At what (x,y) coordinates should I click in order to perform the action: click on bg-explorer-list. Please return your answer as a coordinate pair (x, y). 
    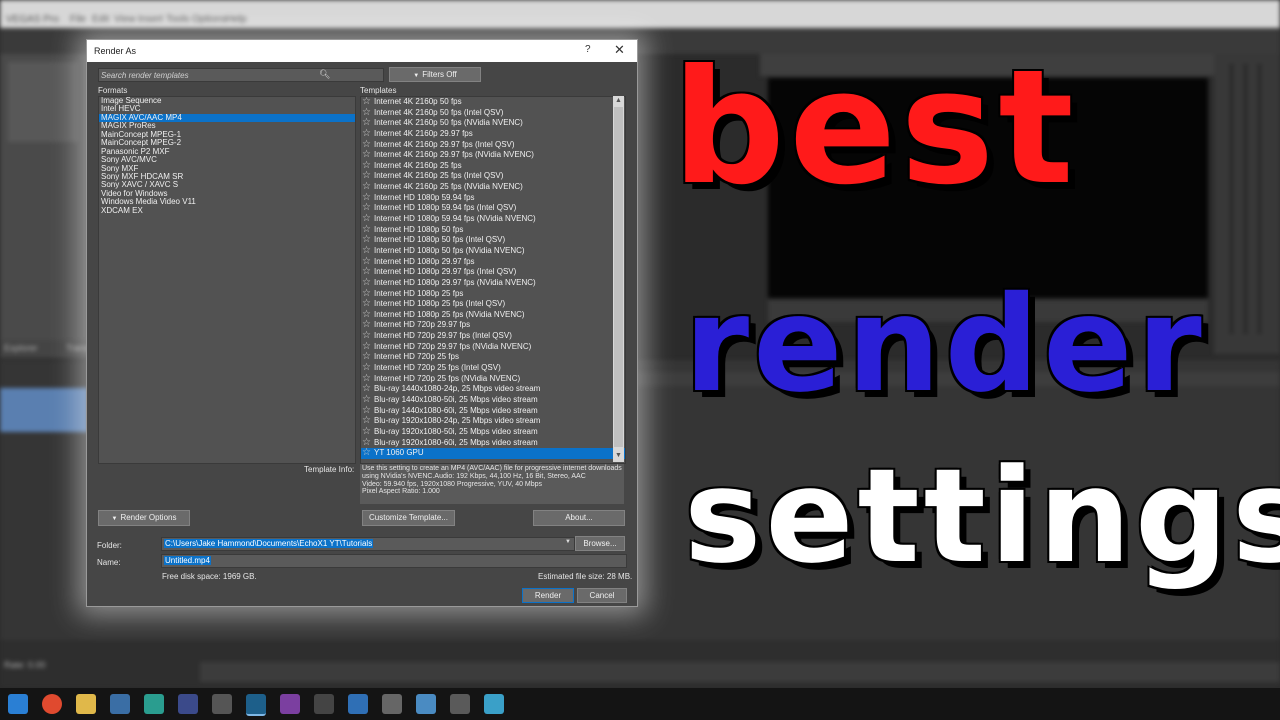
    Looking at the image, I should click on (43, 102).